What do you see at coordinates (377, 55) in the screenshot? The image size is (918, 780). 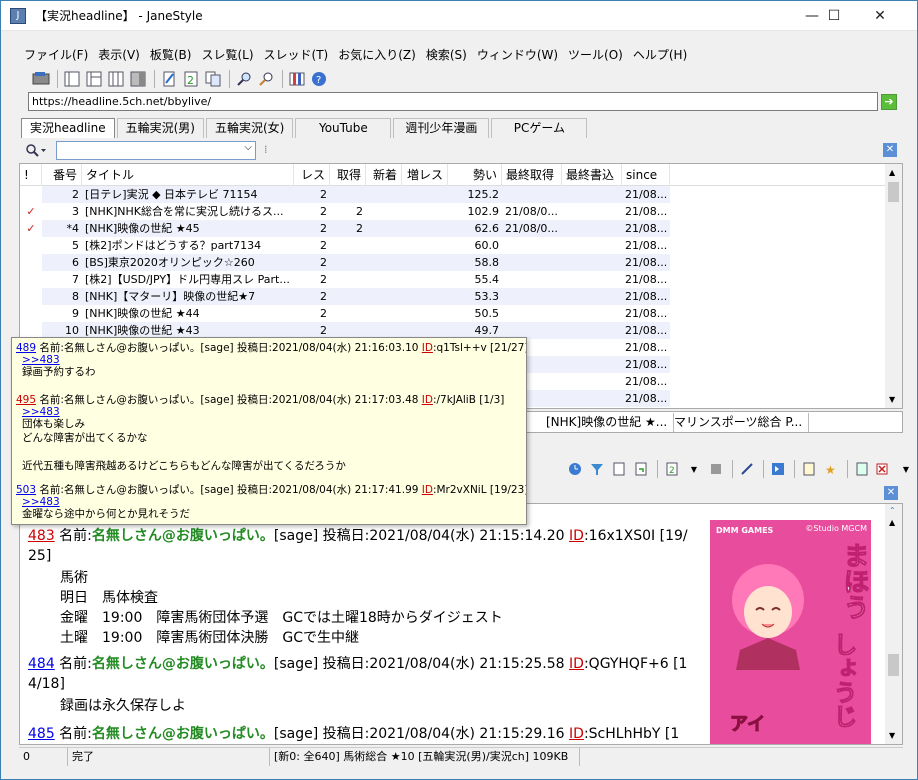 I see `menu-favorites: お気に入り(Z)` at bounding box center [377, 55].